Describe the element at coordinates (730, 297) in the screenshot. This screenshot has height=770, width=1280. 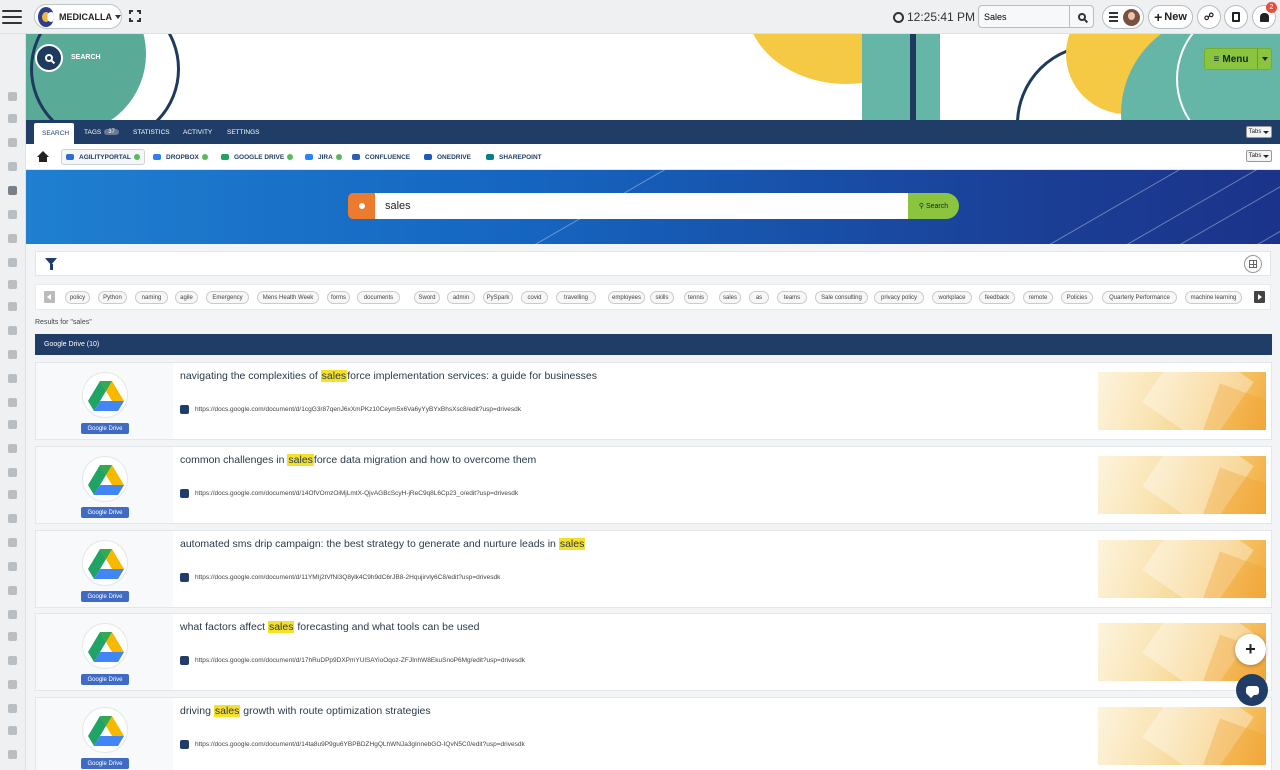
I see `tag-chip: sales` at that location.